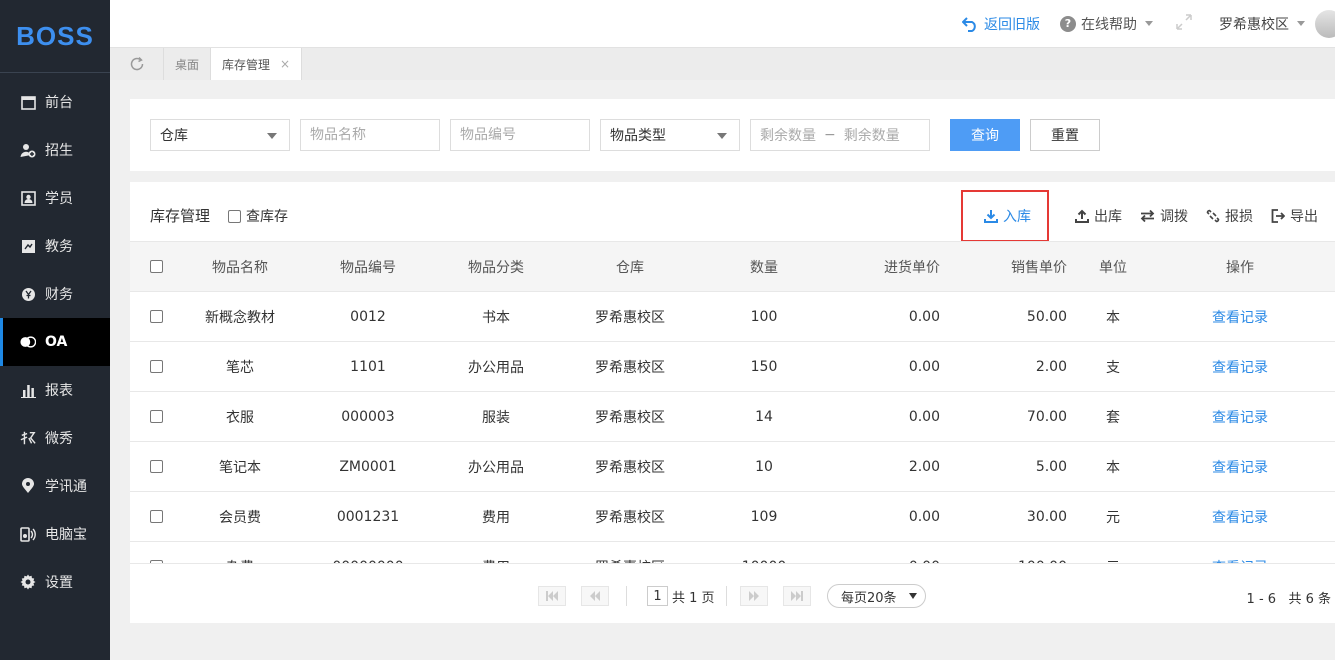 The height and width of the screenshot is (660, 1335). What do you see at coordinates (55, 150) in the screenshot?
I see `sidebar-item-1: 招生` at bounding box center [55, 150].